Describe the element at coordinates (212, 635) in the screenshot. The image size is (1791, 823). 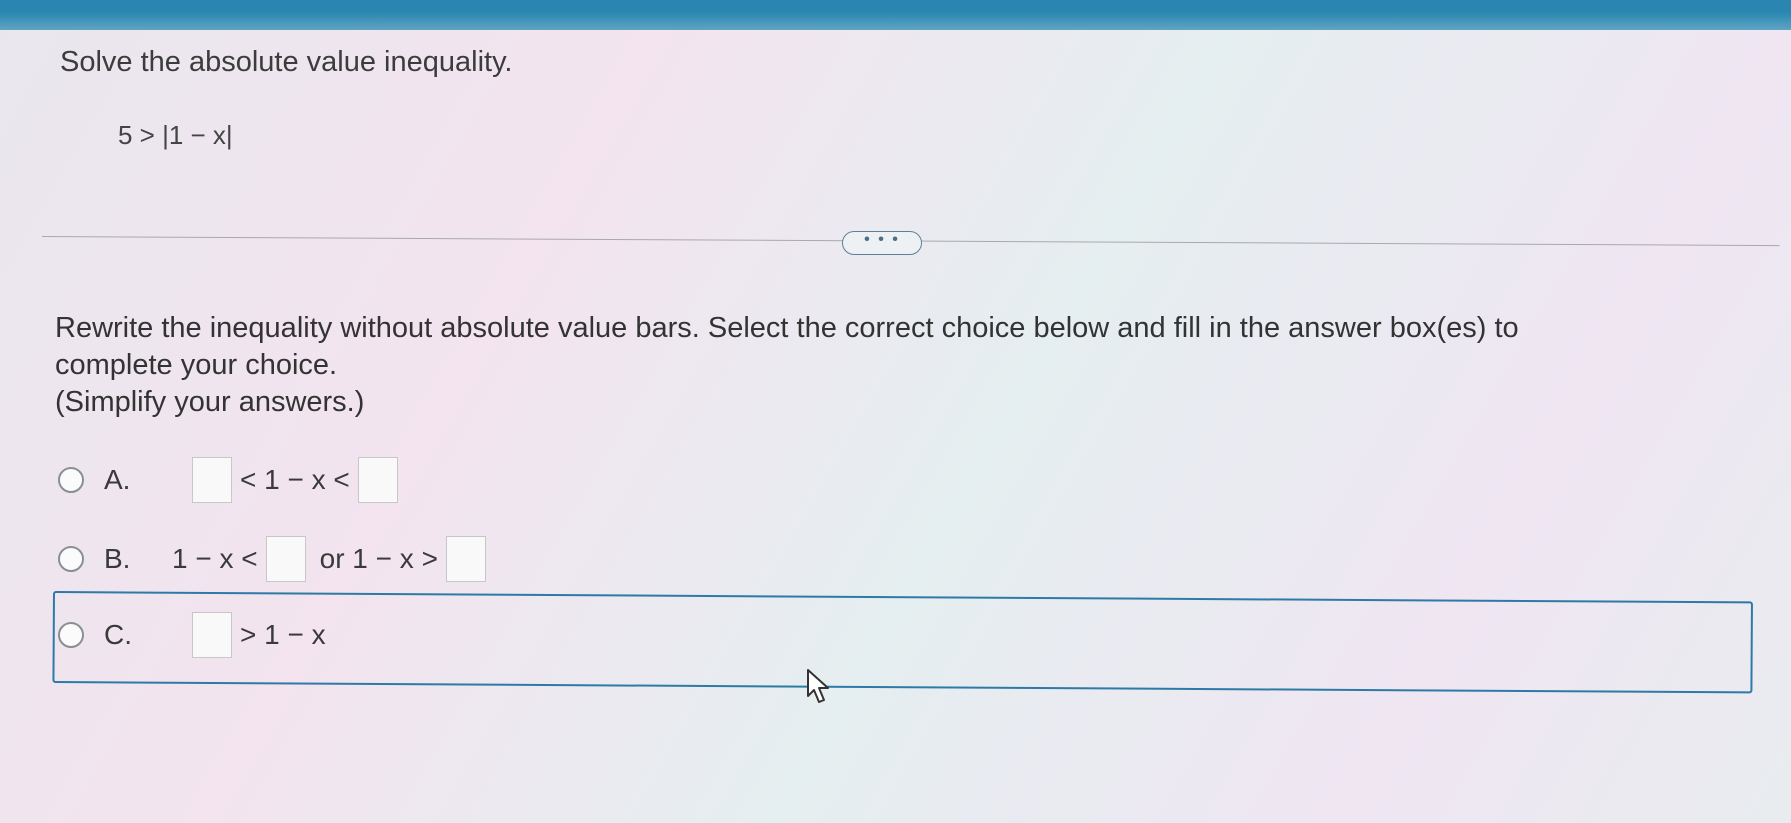
I see `choice-c-answer-box` at that location.